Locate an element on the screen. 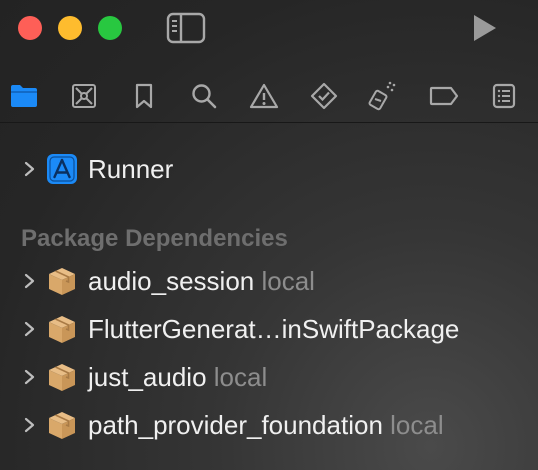  sidebar-toggle-button is located at coordinates (186, 28).